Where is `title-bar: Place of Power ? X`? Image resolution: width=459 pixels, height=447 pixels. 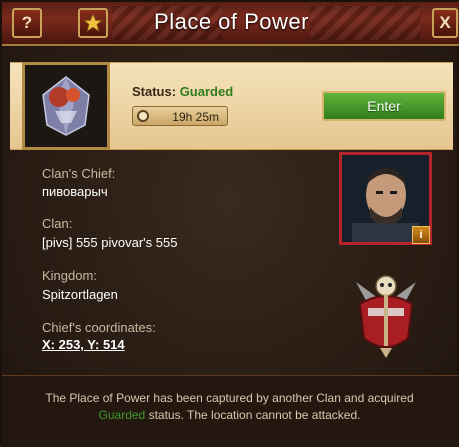 title-bar: Place of Power ? X is located at coordinates (230, 24).